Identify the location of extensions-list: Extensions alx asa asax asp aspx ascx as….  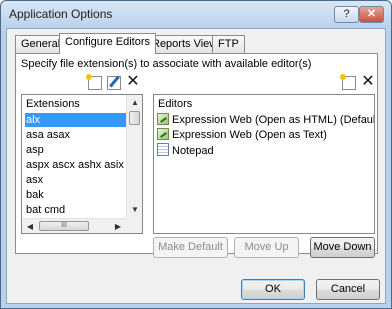
(82, 164).